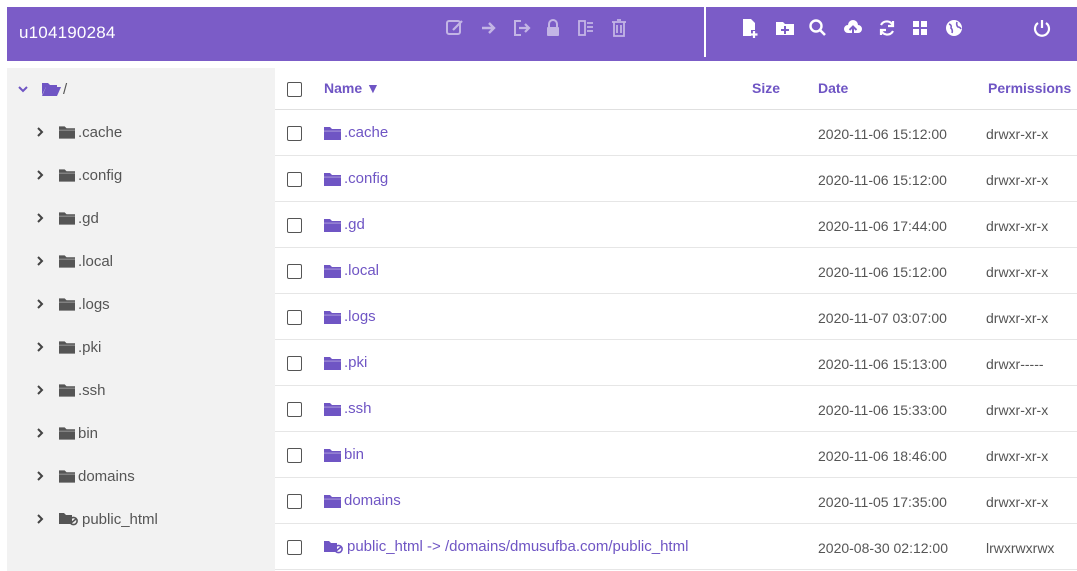  I want to click on tree-item-label: .pki, so click(90, 347).